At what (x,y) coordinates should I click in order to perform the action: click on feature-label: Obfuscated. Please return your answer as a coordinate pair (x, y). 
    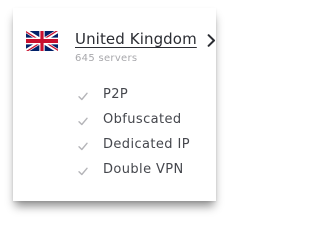
    Looking at the image, I should click on (142, 119).